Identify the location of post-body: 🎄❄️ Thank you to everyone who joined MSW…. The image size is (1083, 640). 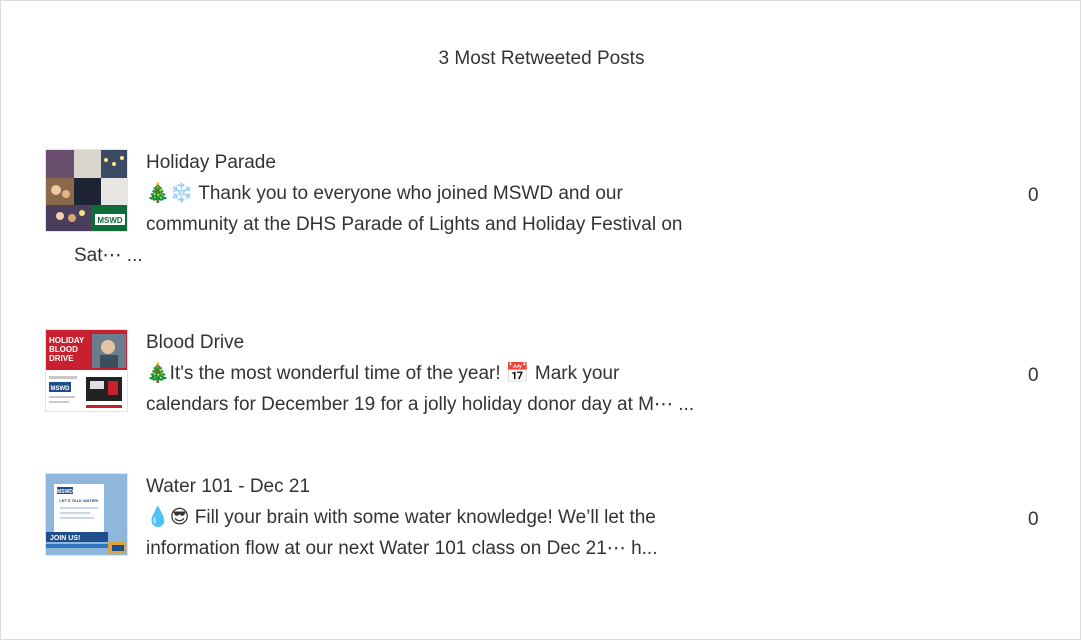
(460, 224).